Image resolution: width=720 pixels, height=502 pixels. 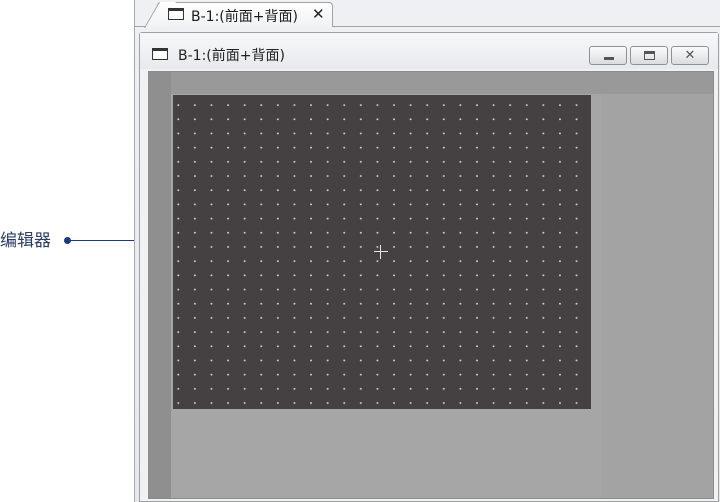 I want to click on client-right-margin, so click(x=657, y=296).